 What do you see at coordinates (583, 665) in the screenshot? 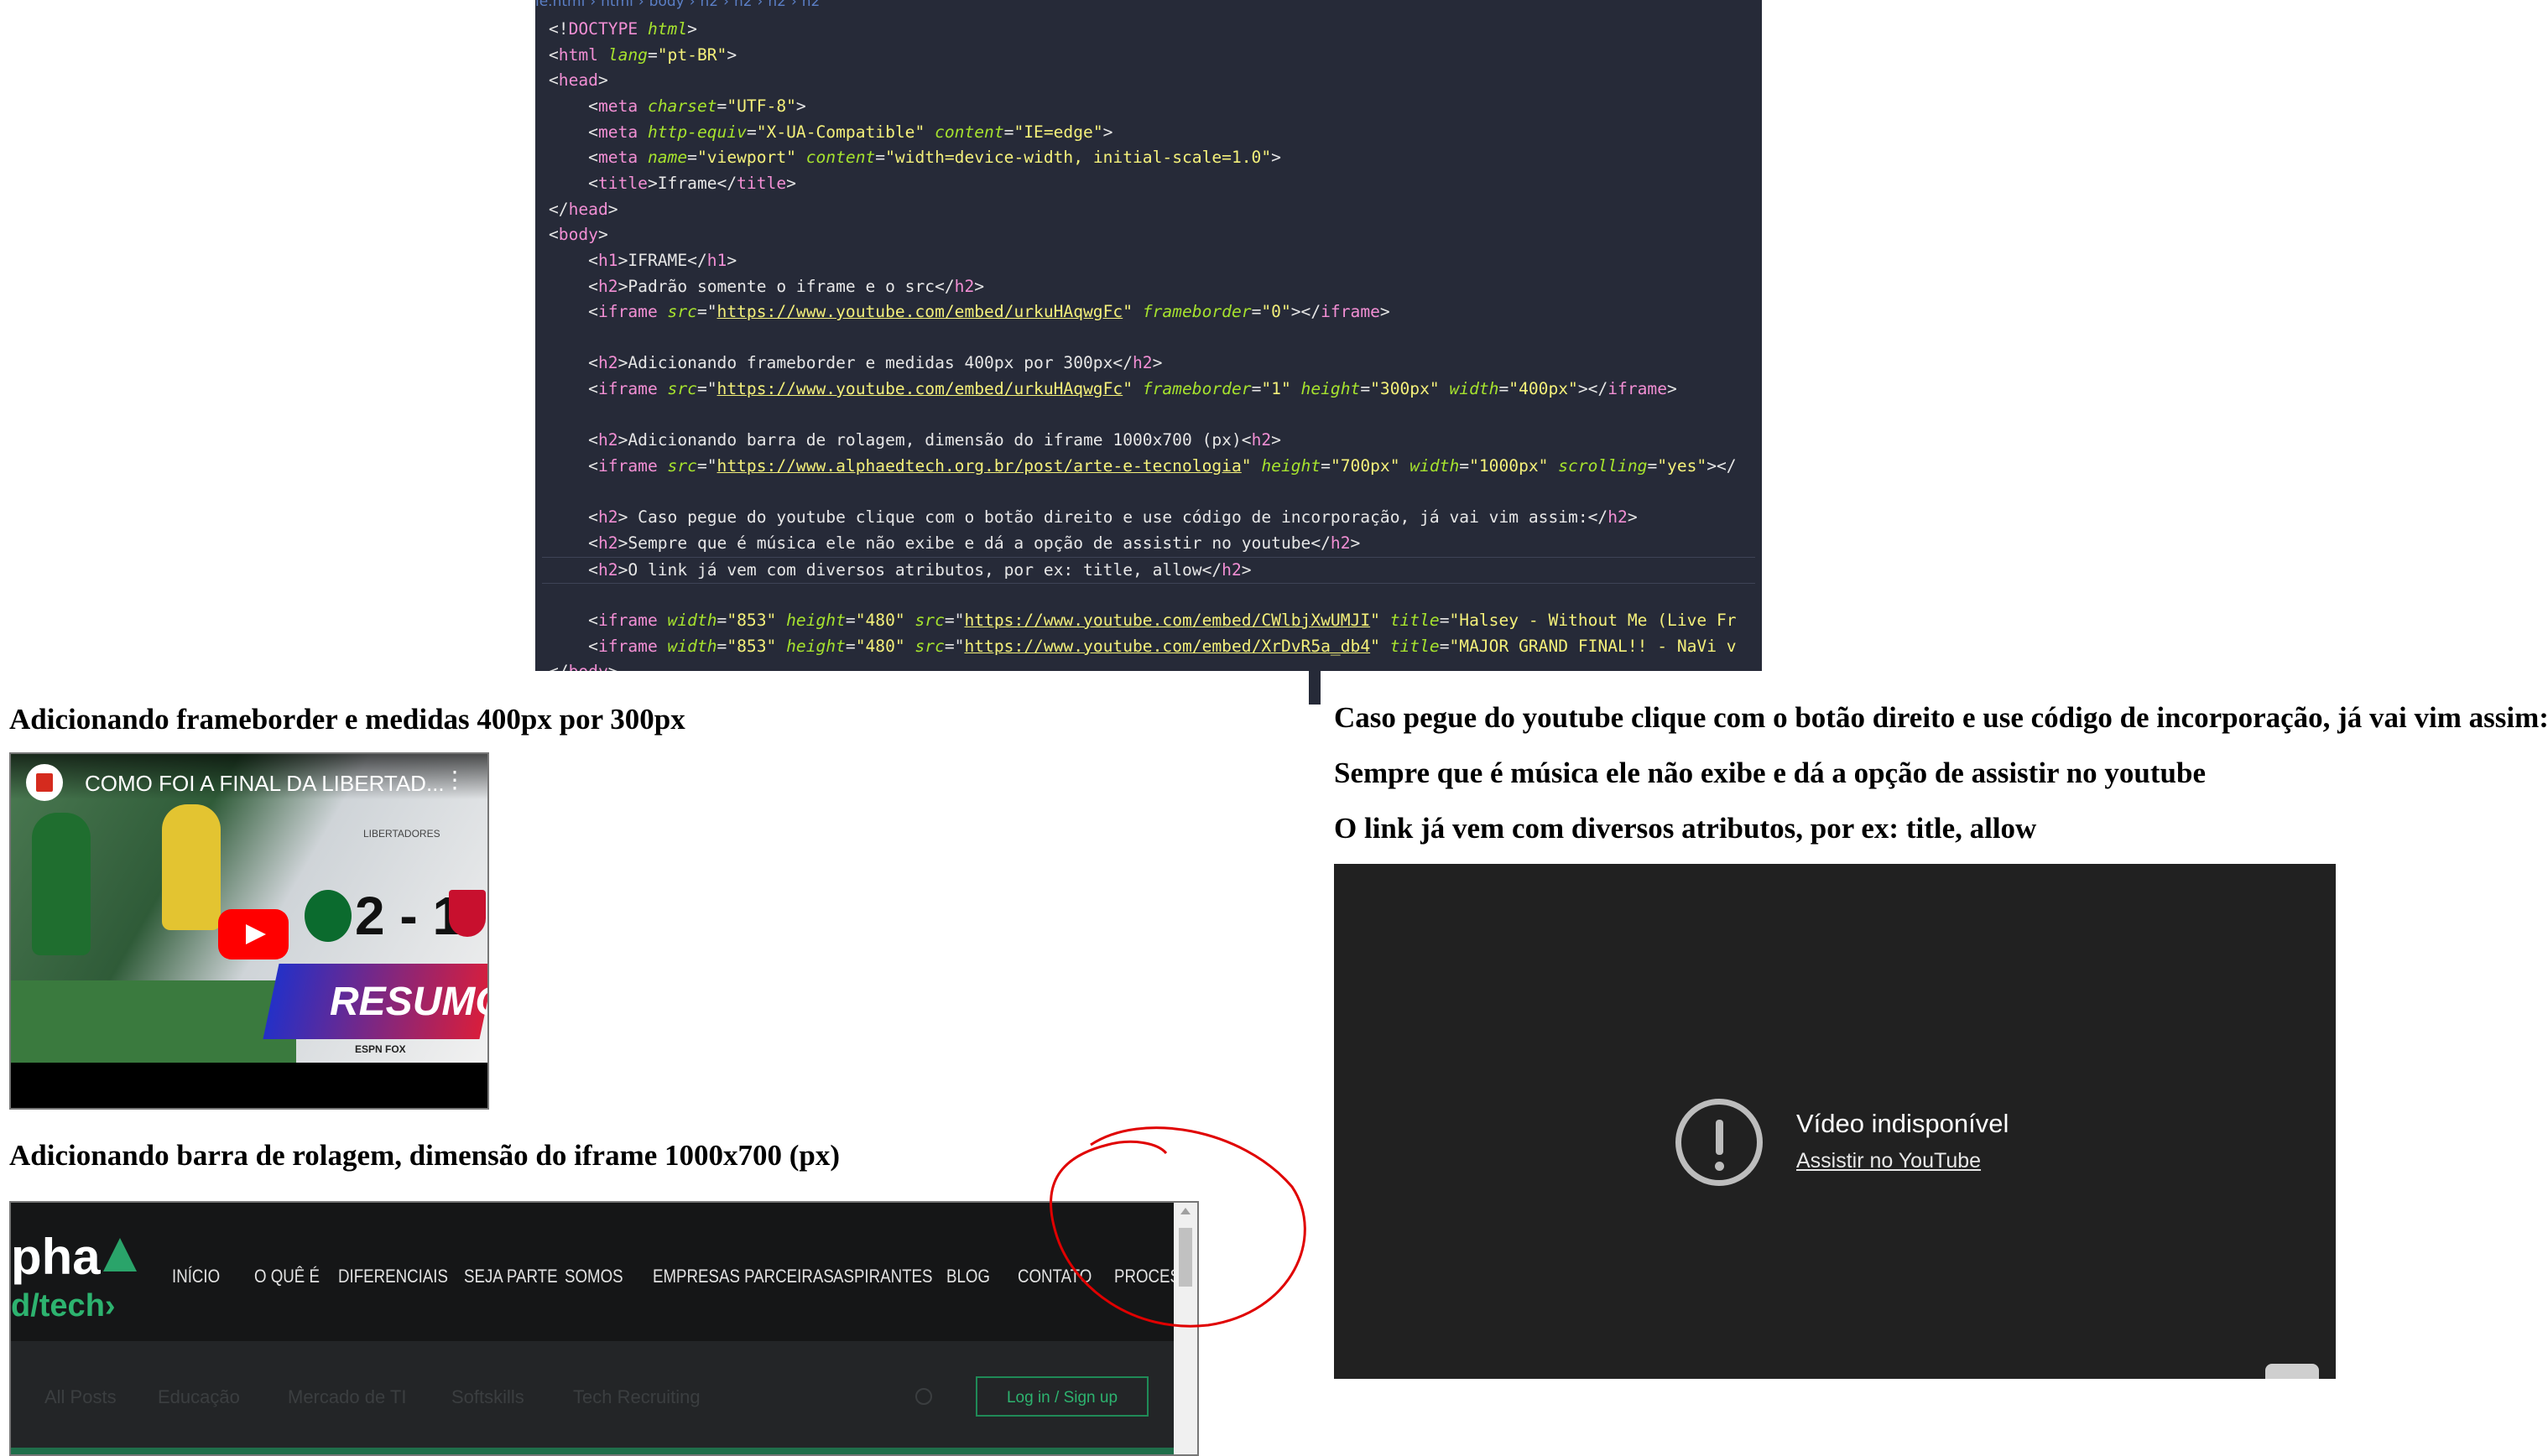
I see `code-line: </body>` at bounding box center [583, 665].